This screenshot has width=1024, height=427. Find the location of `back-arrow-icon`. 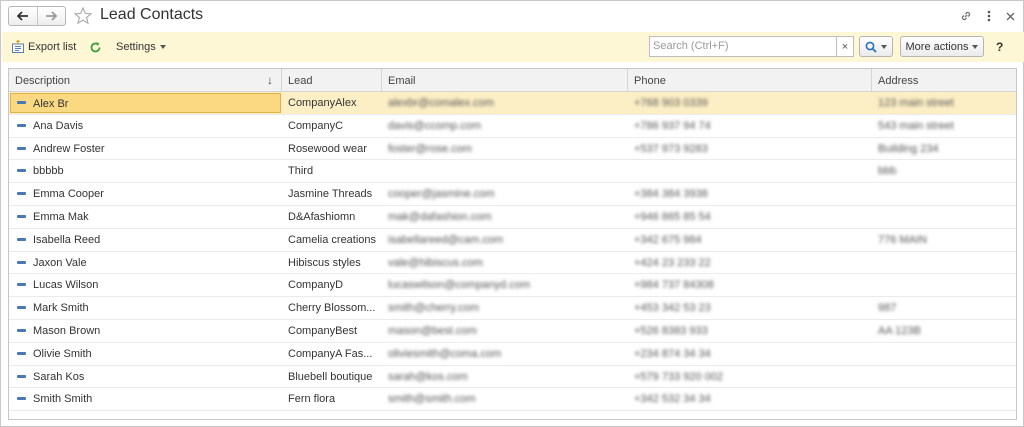

back-arrow-icon is located at coordinates (22, 16).